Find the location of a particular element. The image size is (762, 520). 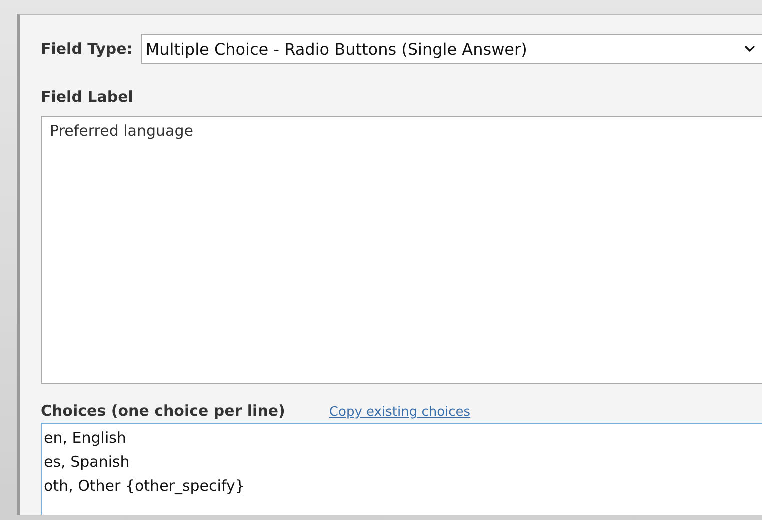

field-label-label: Field Label is located at coordinates (87, 97).